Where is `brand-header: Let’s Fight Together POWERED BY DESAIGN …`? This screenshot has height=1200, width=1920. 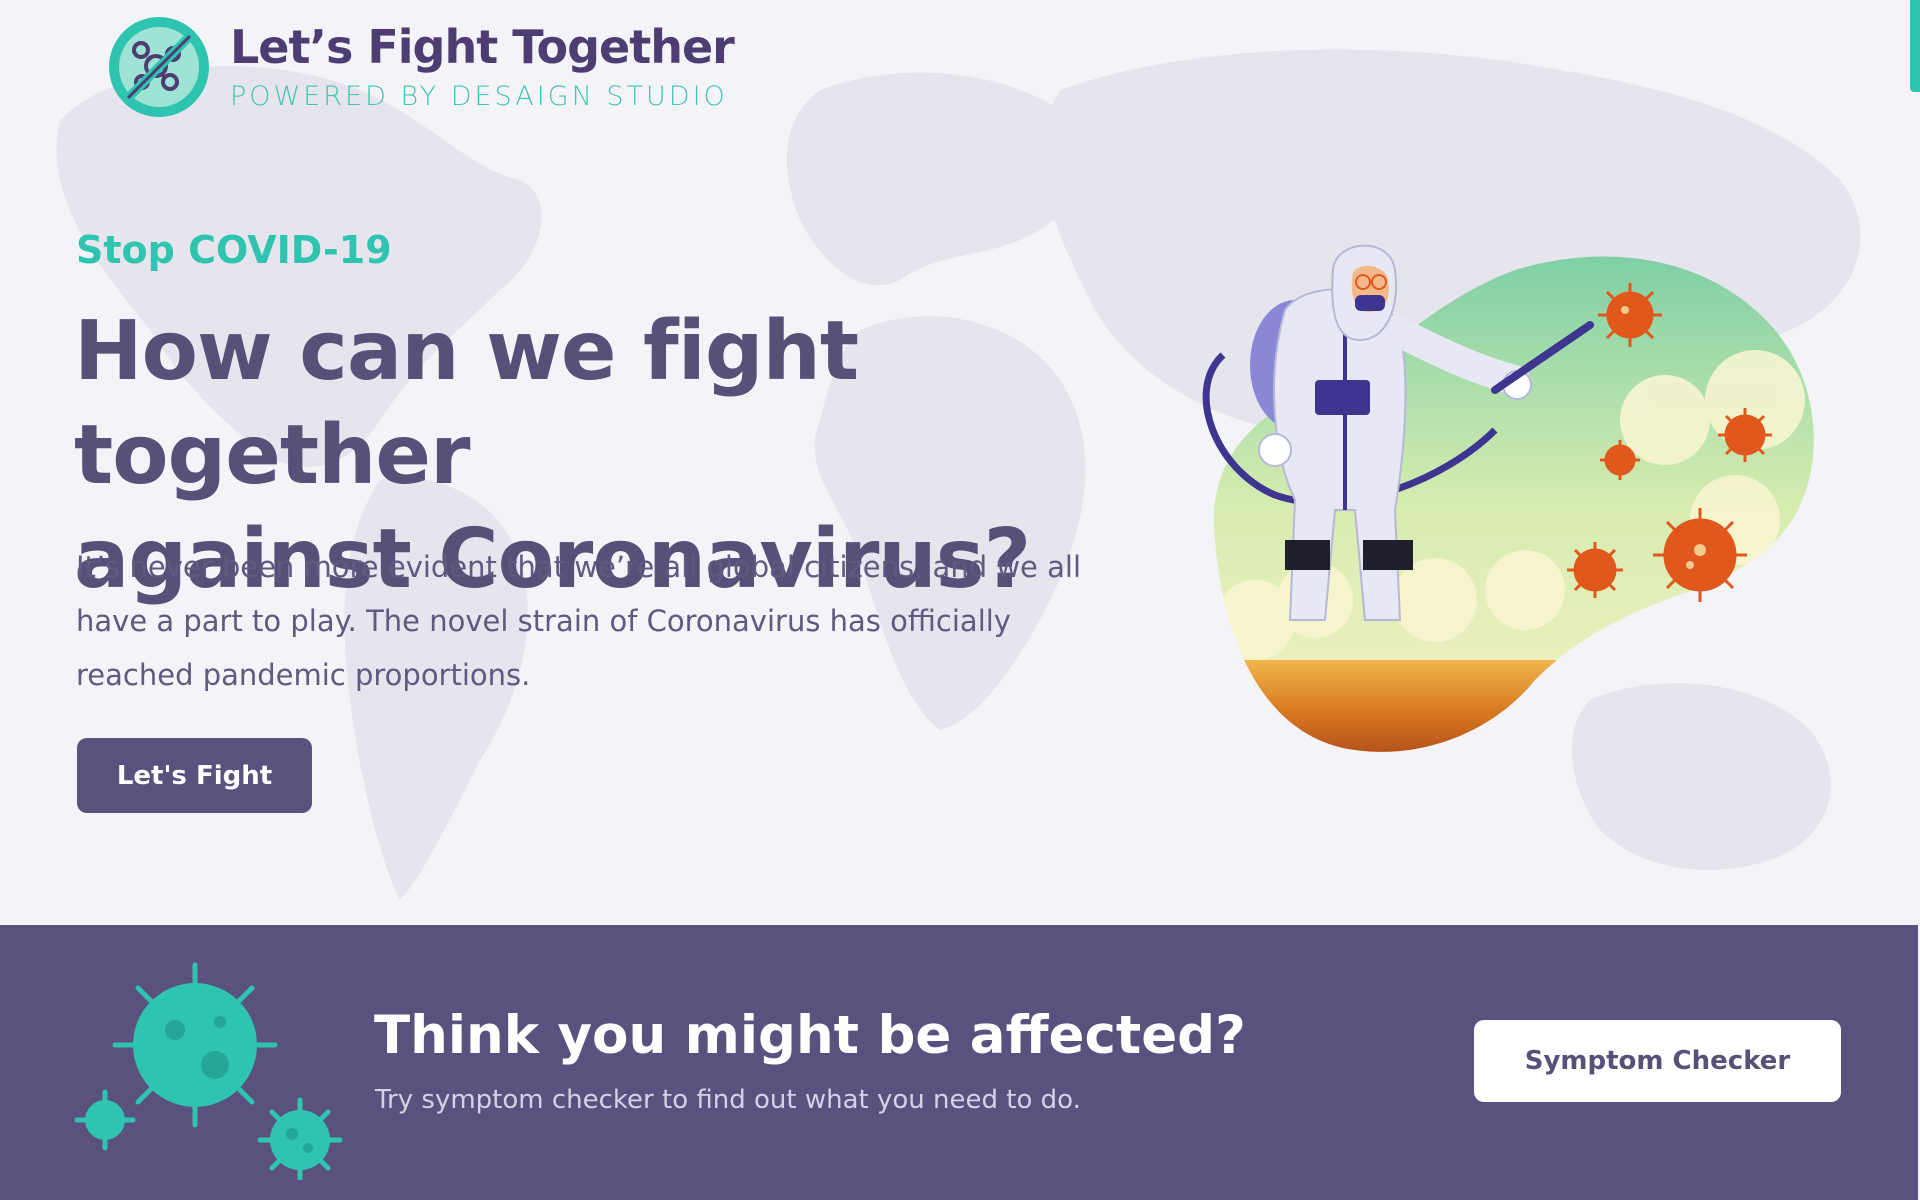
brand-header: Let’s Fight Together POWERED BY DESAIGN … is located at coordinates (420, 67).